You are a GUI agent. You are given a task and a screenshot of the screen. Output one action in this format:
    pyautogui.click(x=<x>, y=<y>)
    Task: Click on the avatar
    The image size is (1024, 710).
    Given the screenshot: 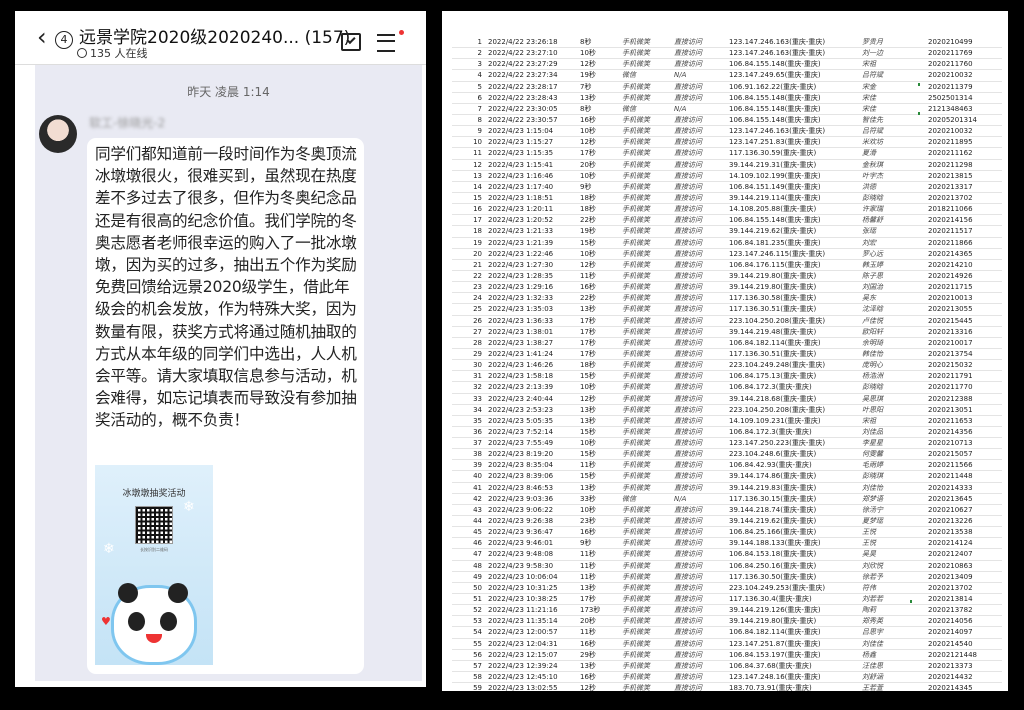 What is the action you would take?
    pyautogui.click(x=58, y=134)
    